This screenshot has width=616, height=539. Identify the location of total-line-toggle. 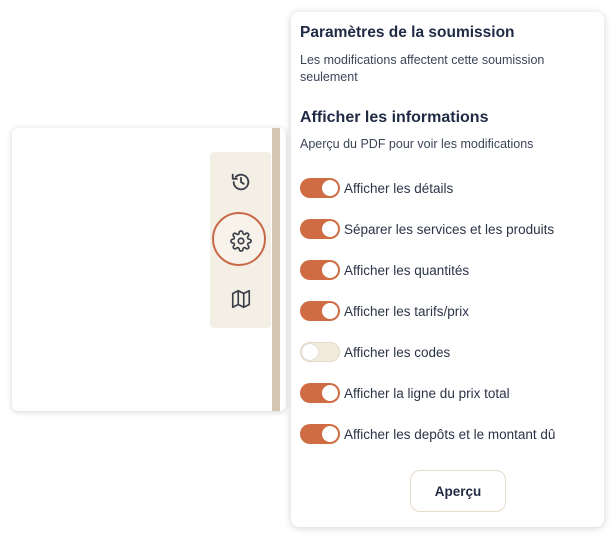
(320, 393).